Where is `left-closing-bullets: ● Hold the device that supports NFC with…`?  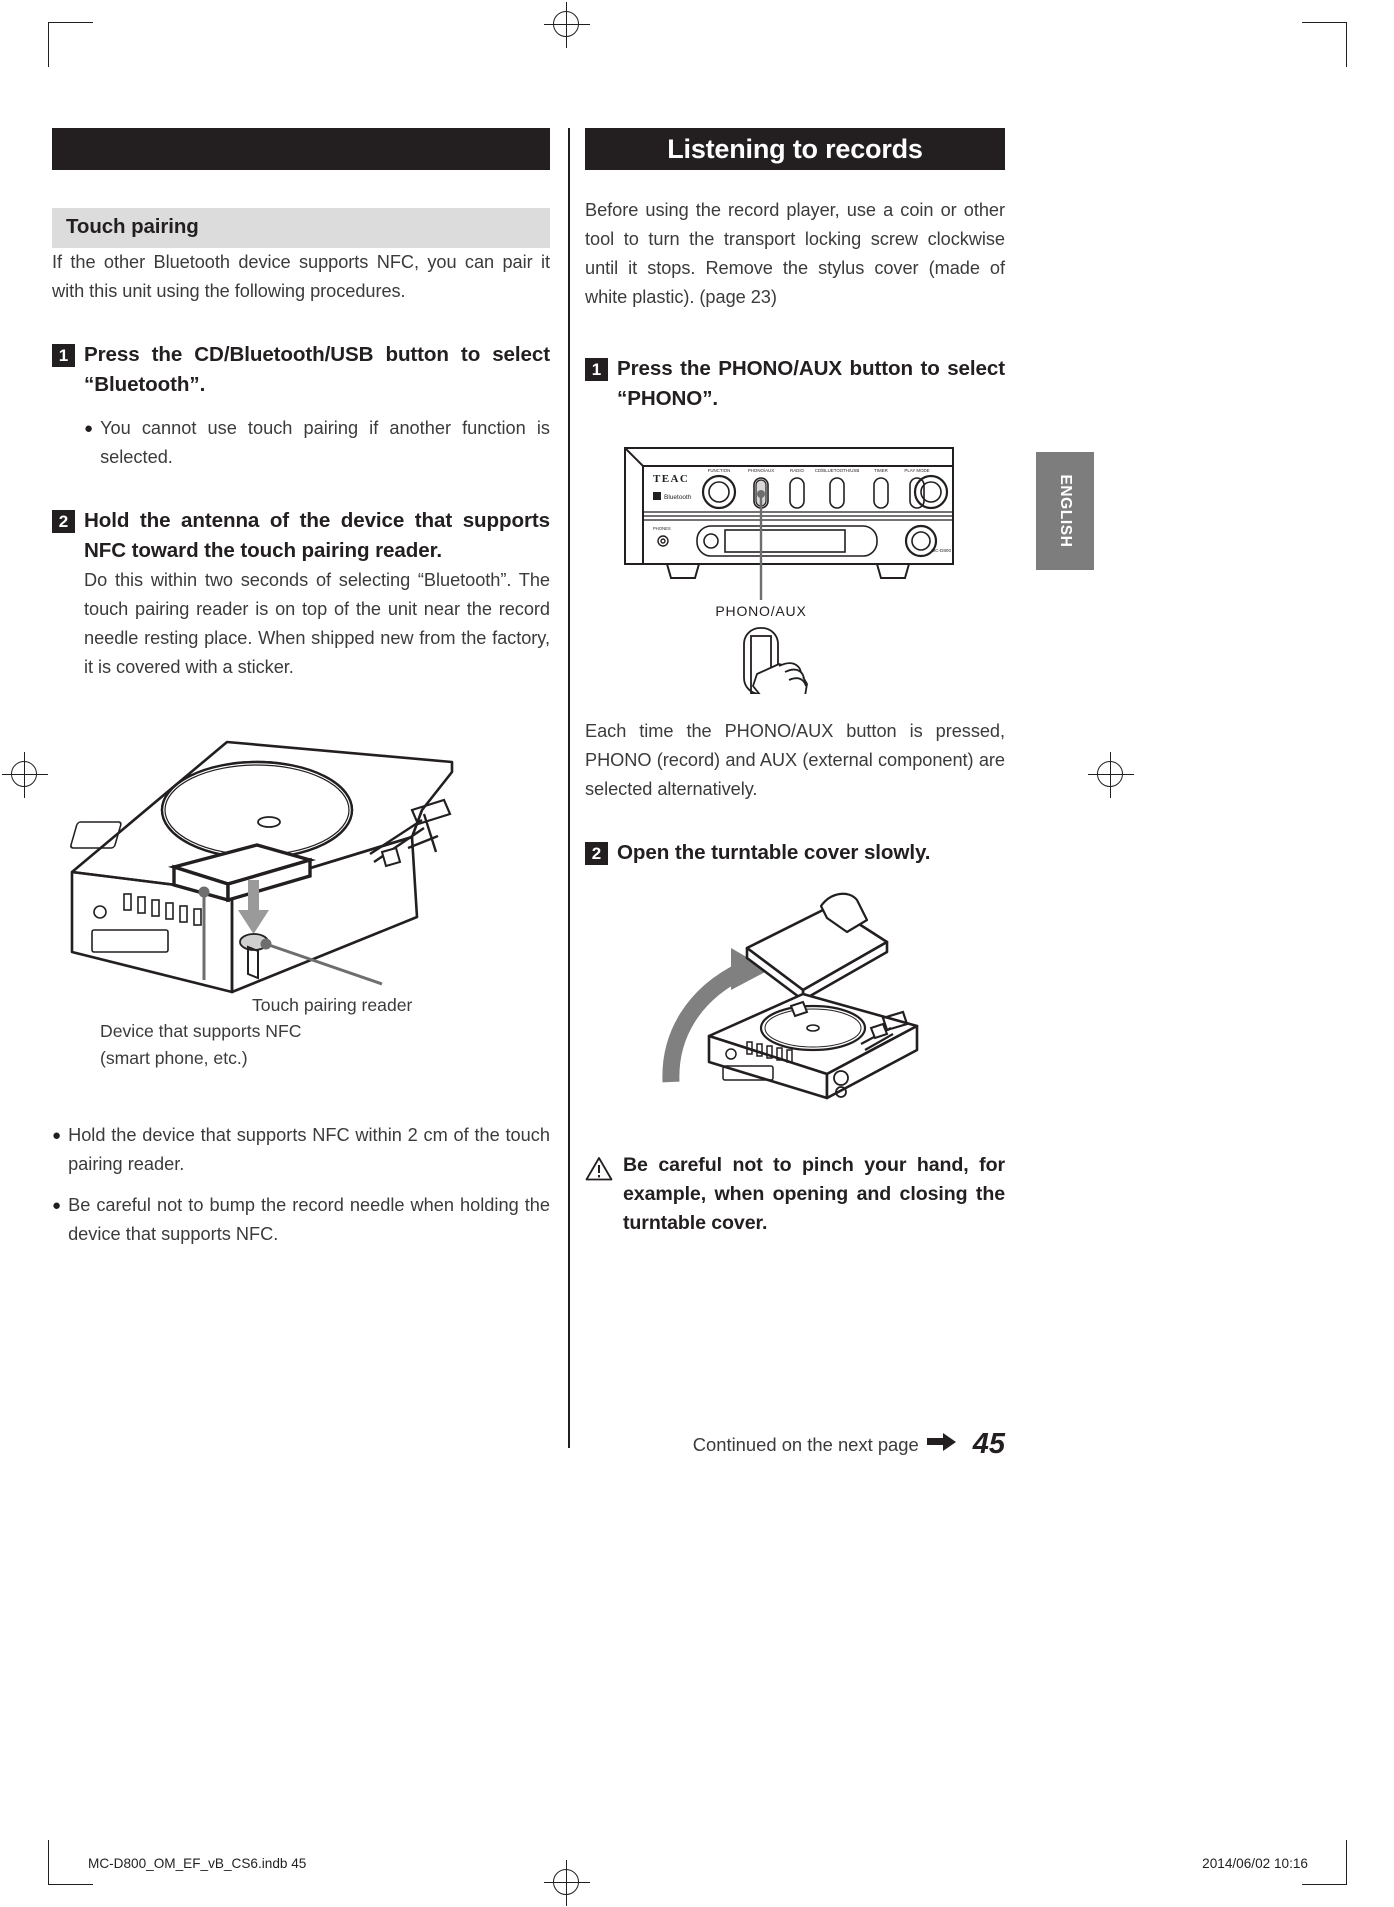 left-closing-bullets: ● Hold the device that supports NFC with… is located at coordinates (301, 1185).